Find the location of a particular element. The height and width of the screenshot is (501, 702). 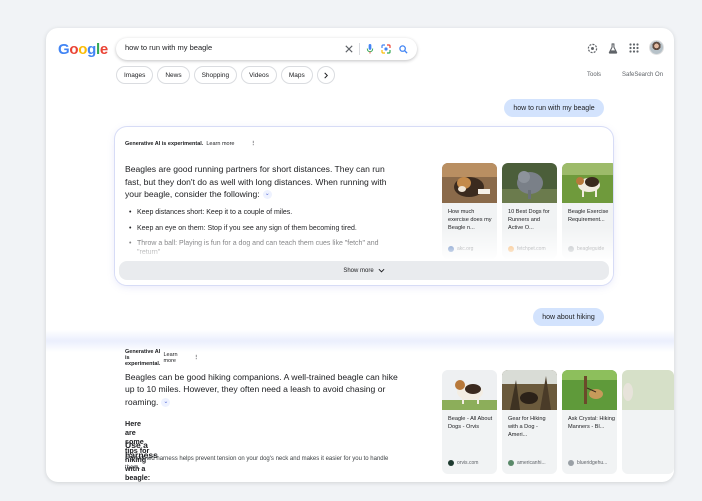

source-site: akc.org is located at coordinates (460, 249).